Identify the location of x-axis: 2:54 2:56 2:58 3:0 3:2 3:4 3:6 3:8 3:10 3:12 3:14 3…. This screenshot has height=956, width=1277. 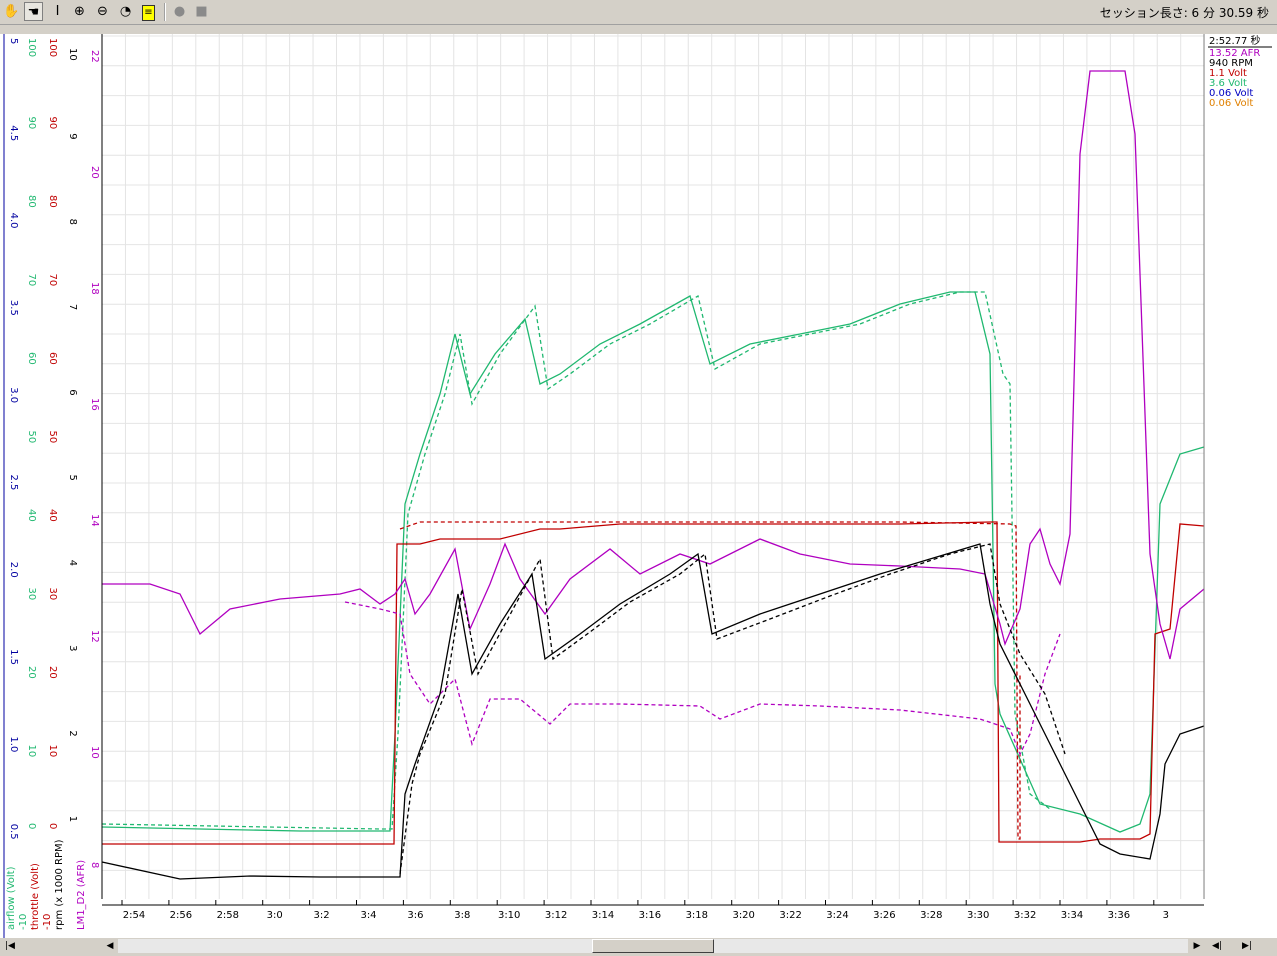
(653, 918).